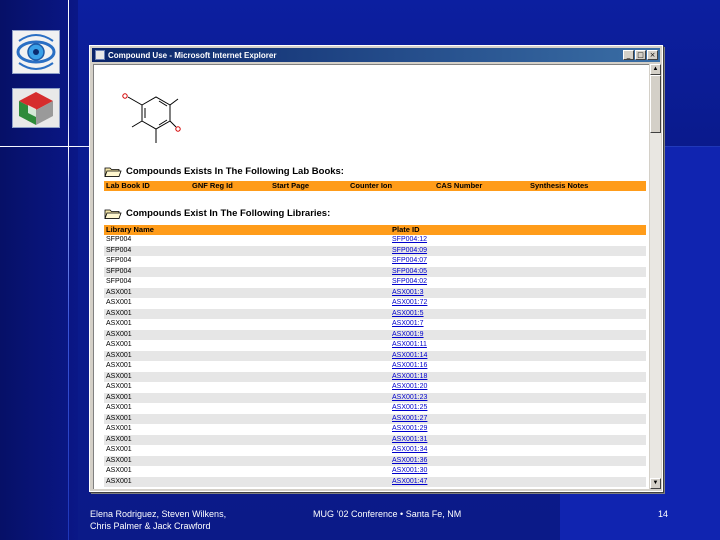  I want to click on table-row: ASX001 ASX001:25, so click(375, 408).